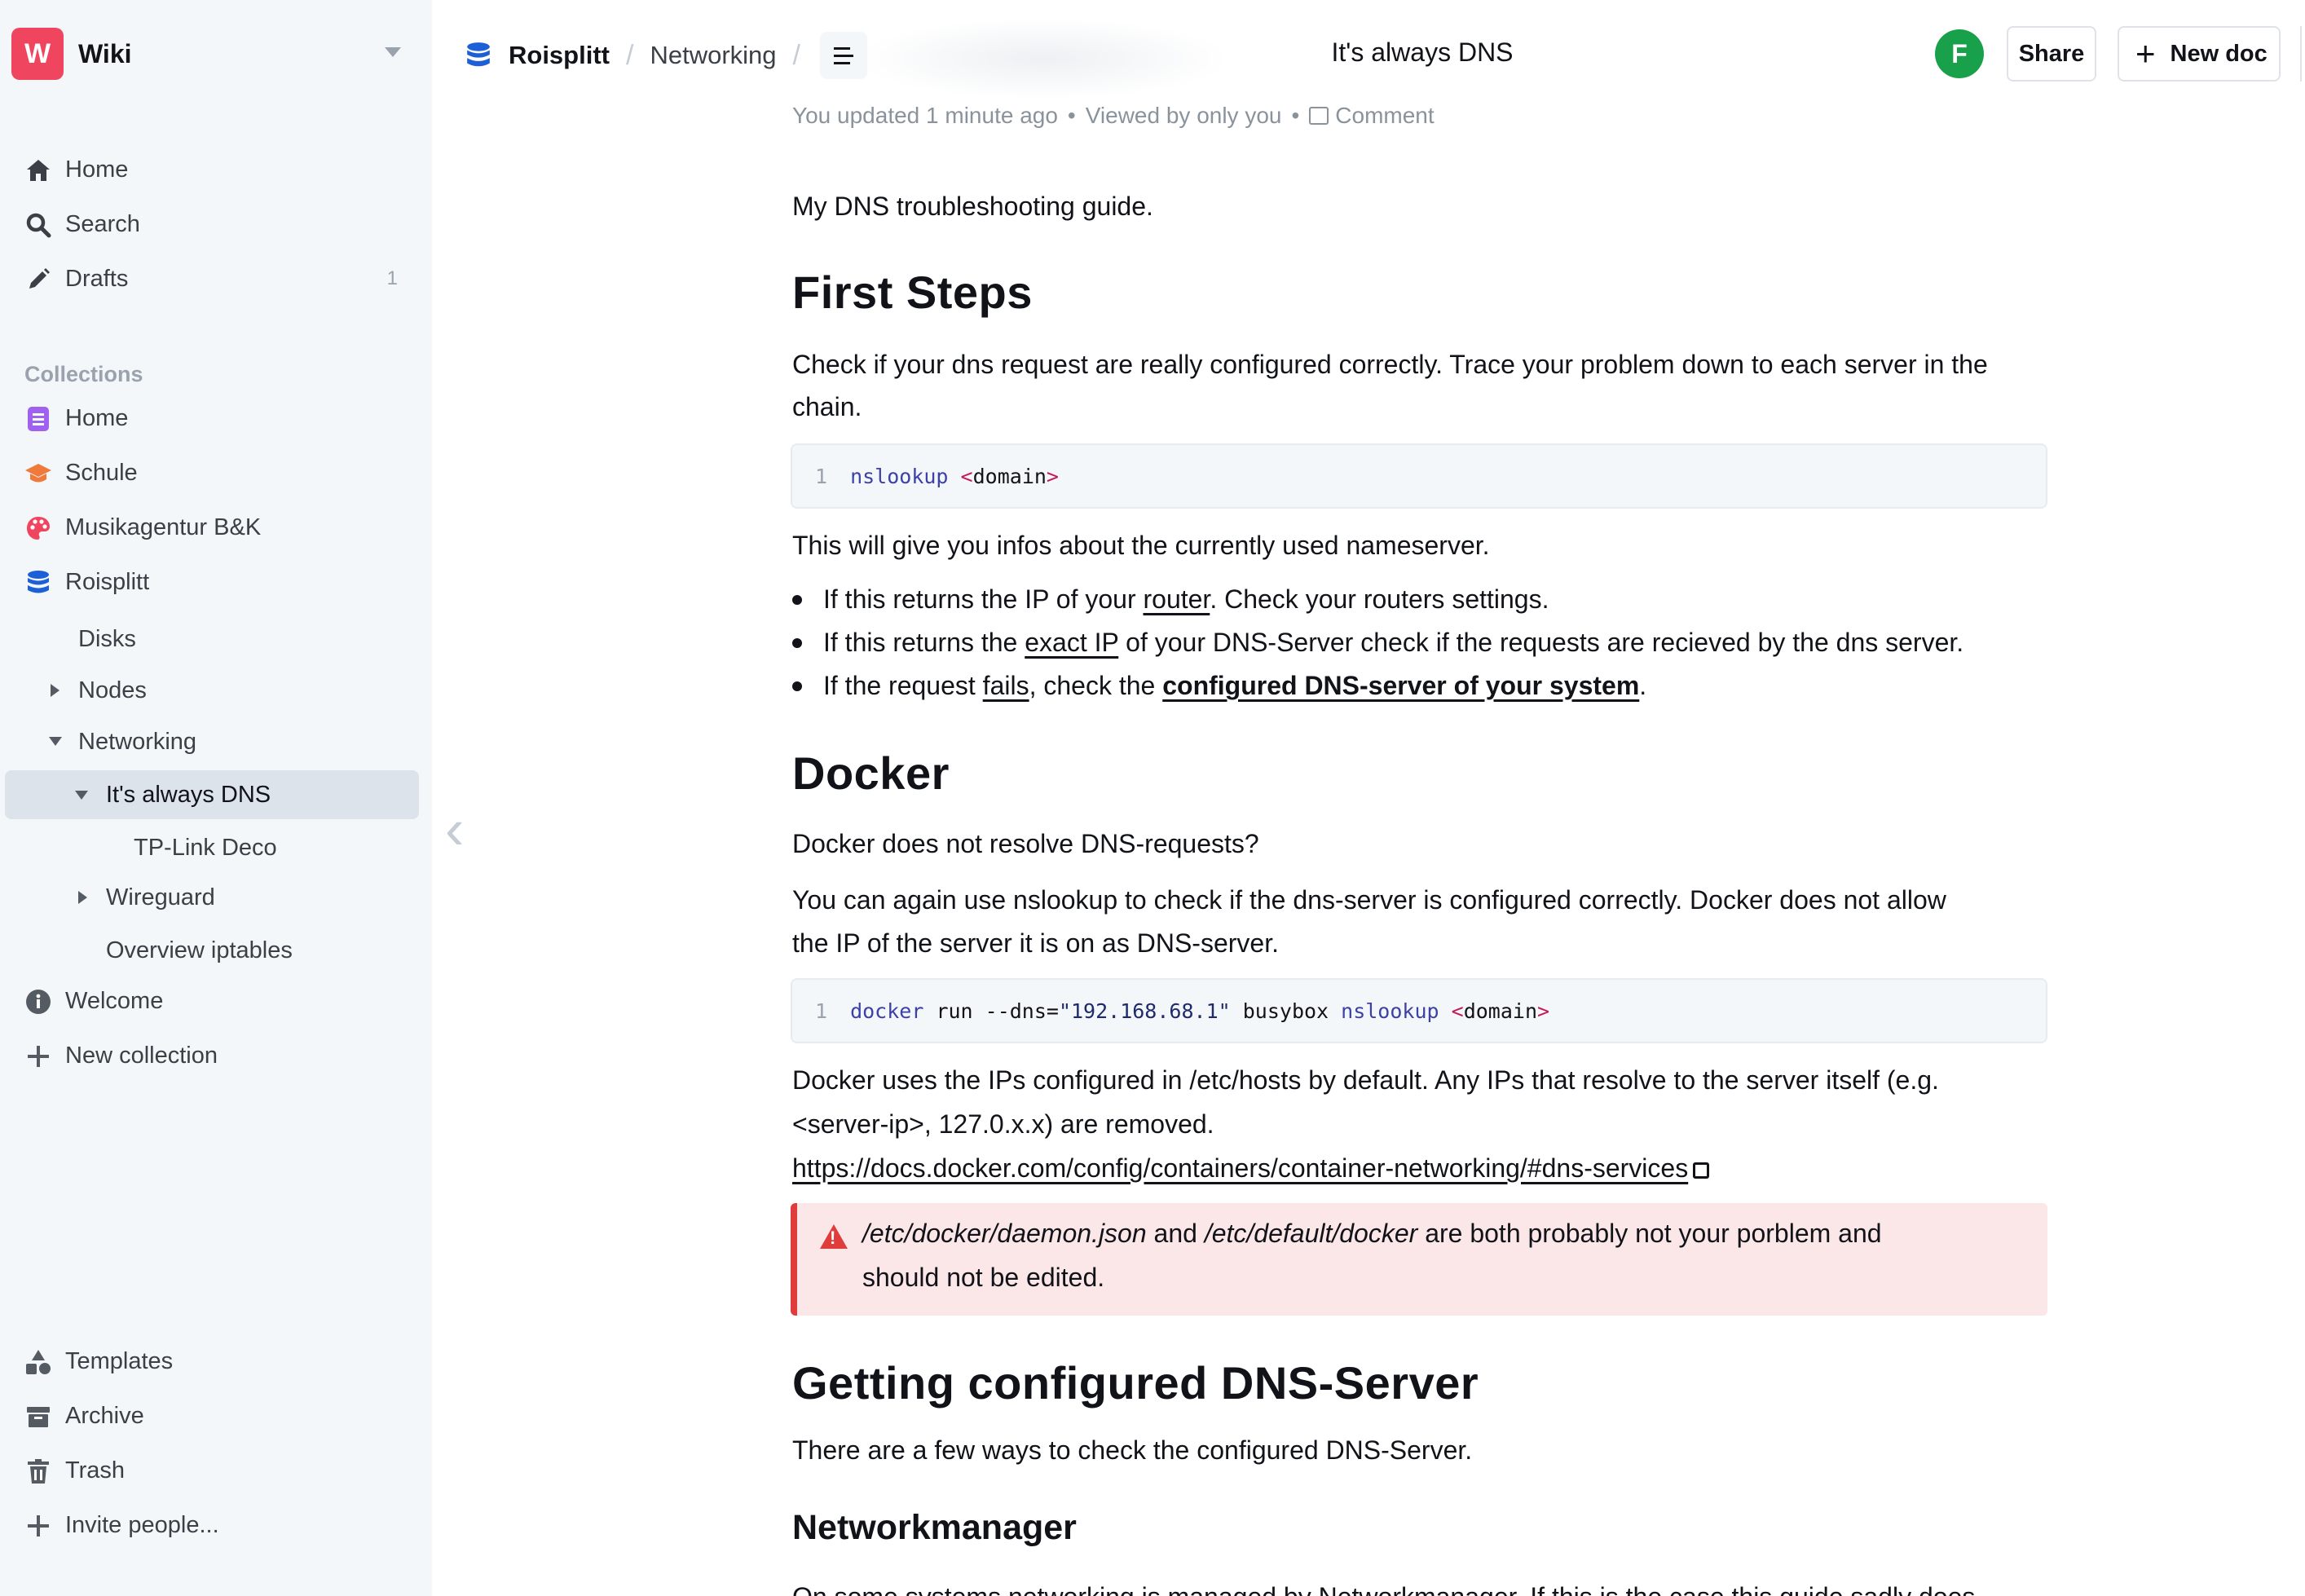 This screenshot has width=2305, height=1596. I want to click on trash-icon, so click(38, 1471).